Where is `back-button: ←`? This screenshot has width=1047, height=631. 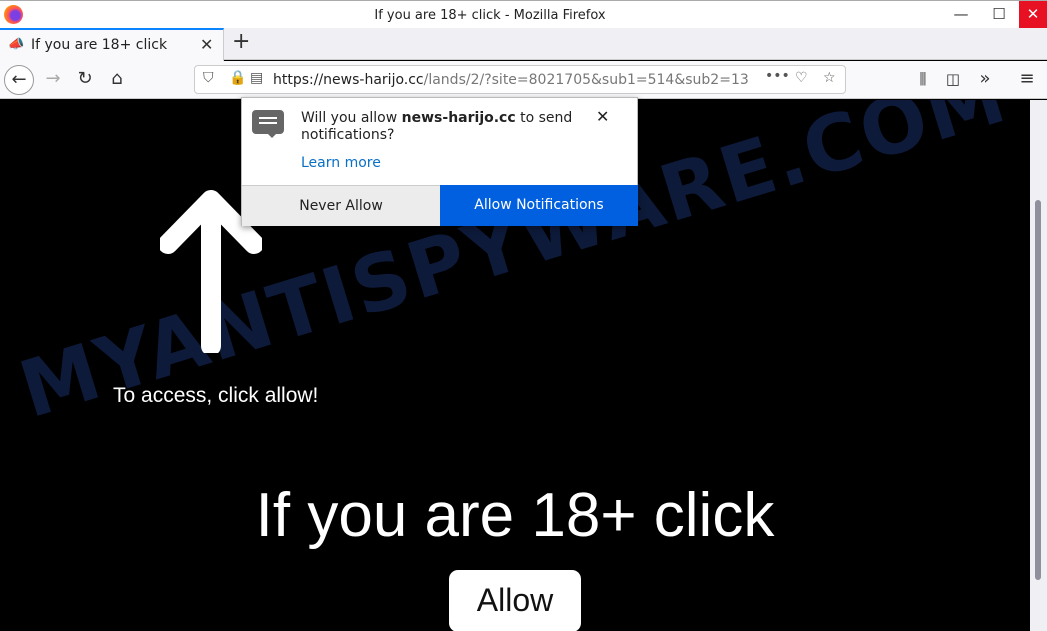
back-button: ← is located at coordinates (19, 80).